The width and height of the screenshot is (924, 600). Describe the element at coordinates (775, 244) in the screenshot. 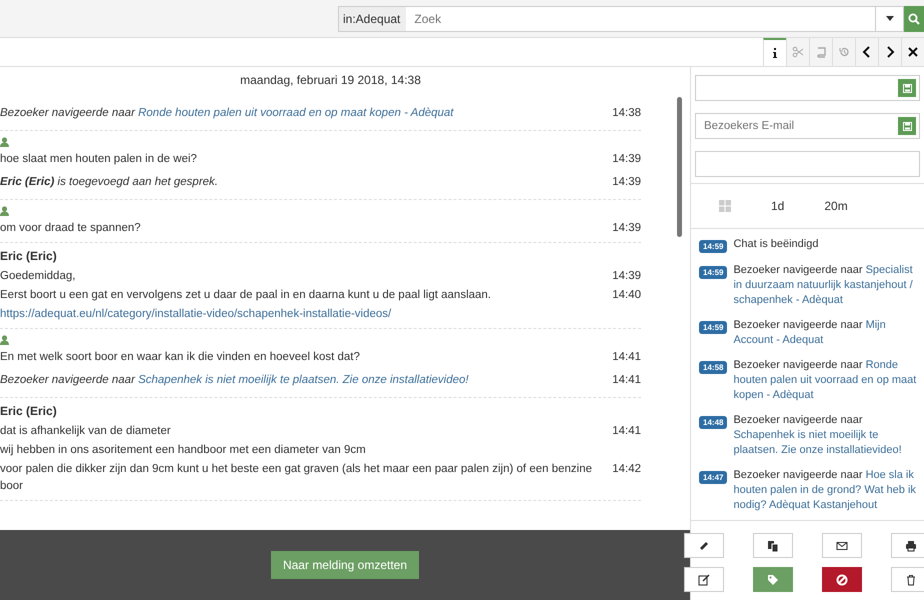

I see `timeline-event: Chat is beëindigd` at that location.